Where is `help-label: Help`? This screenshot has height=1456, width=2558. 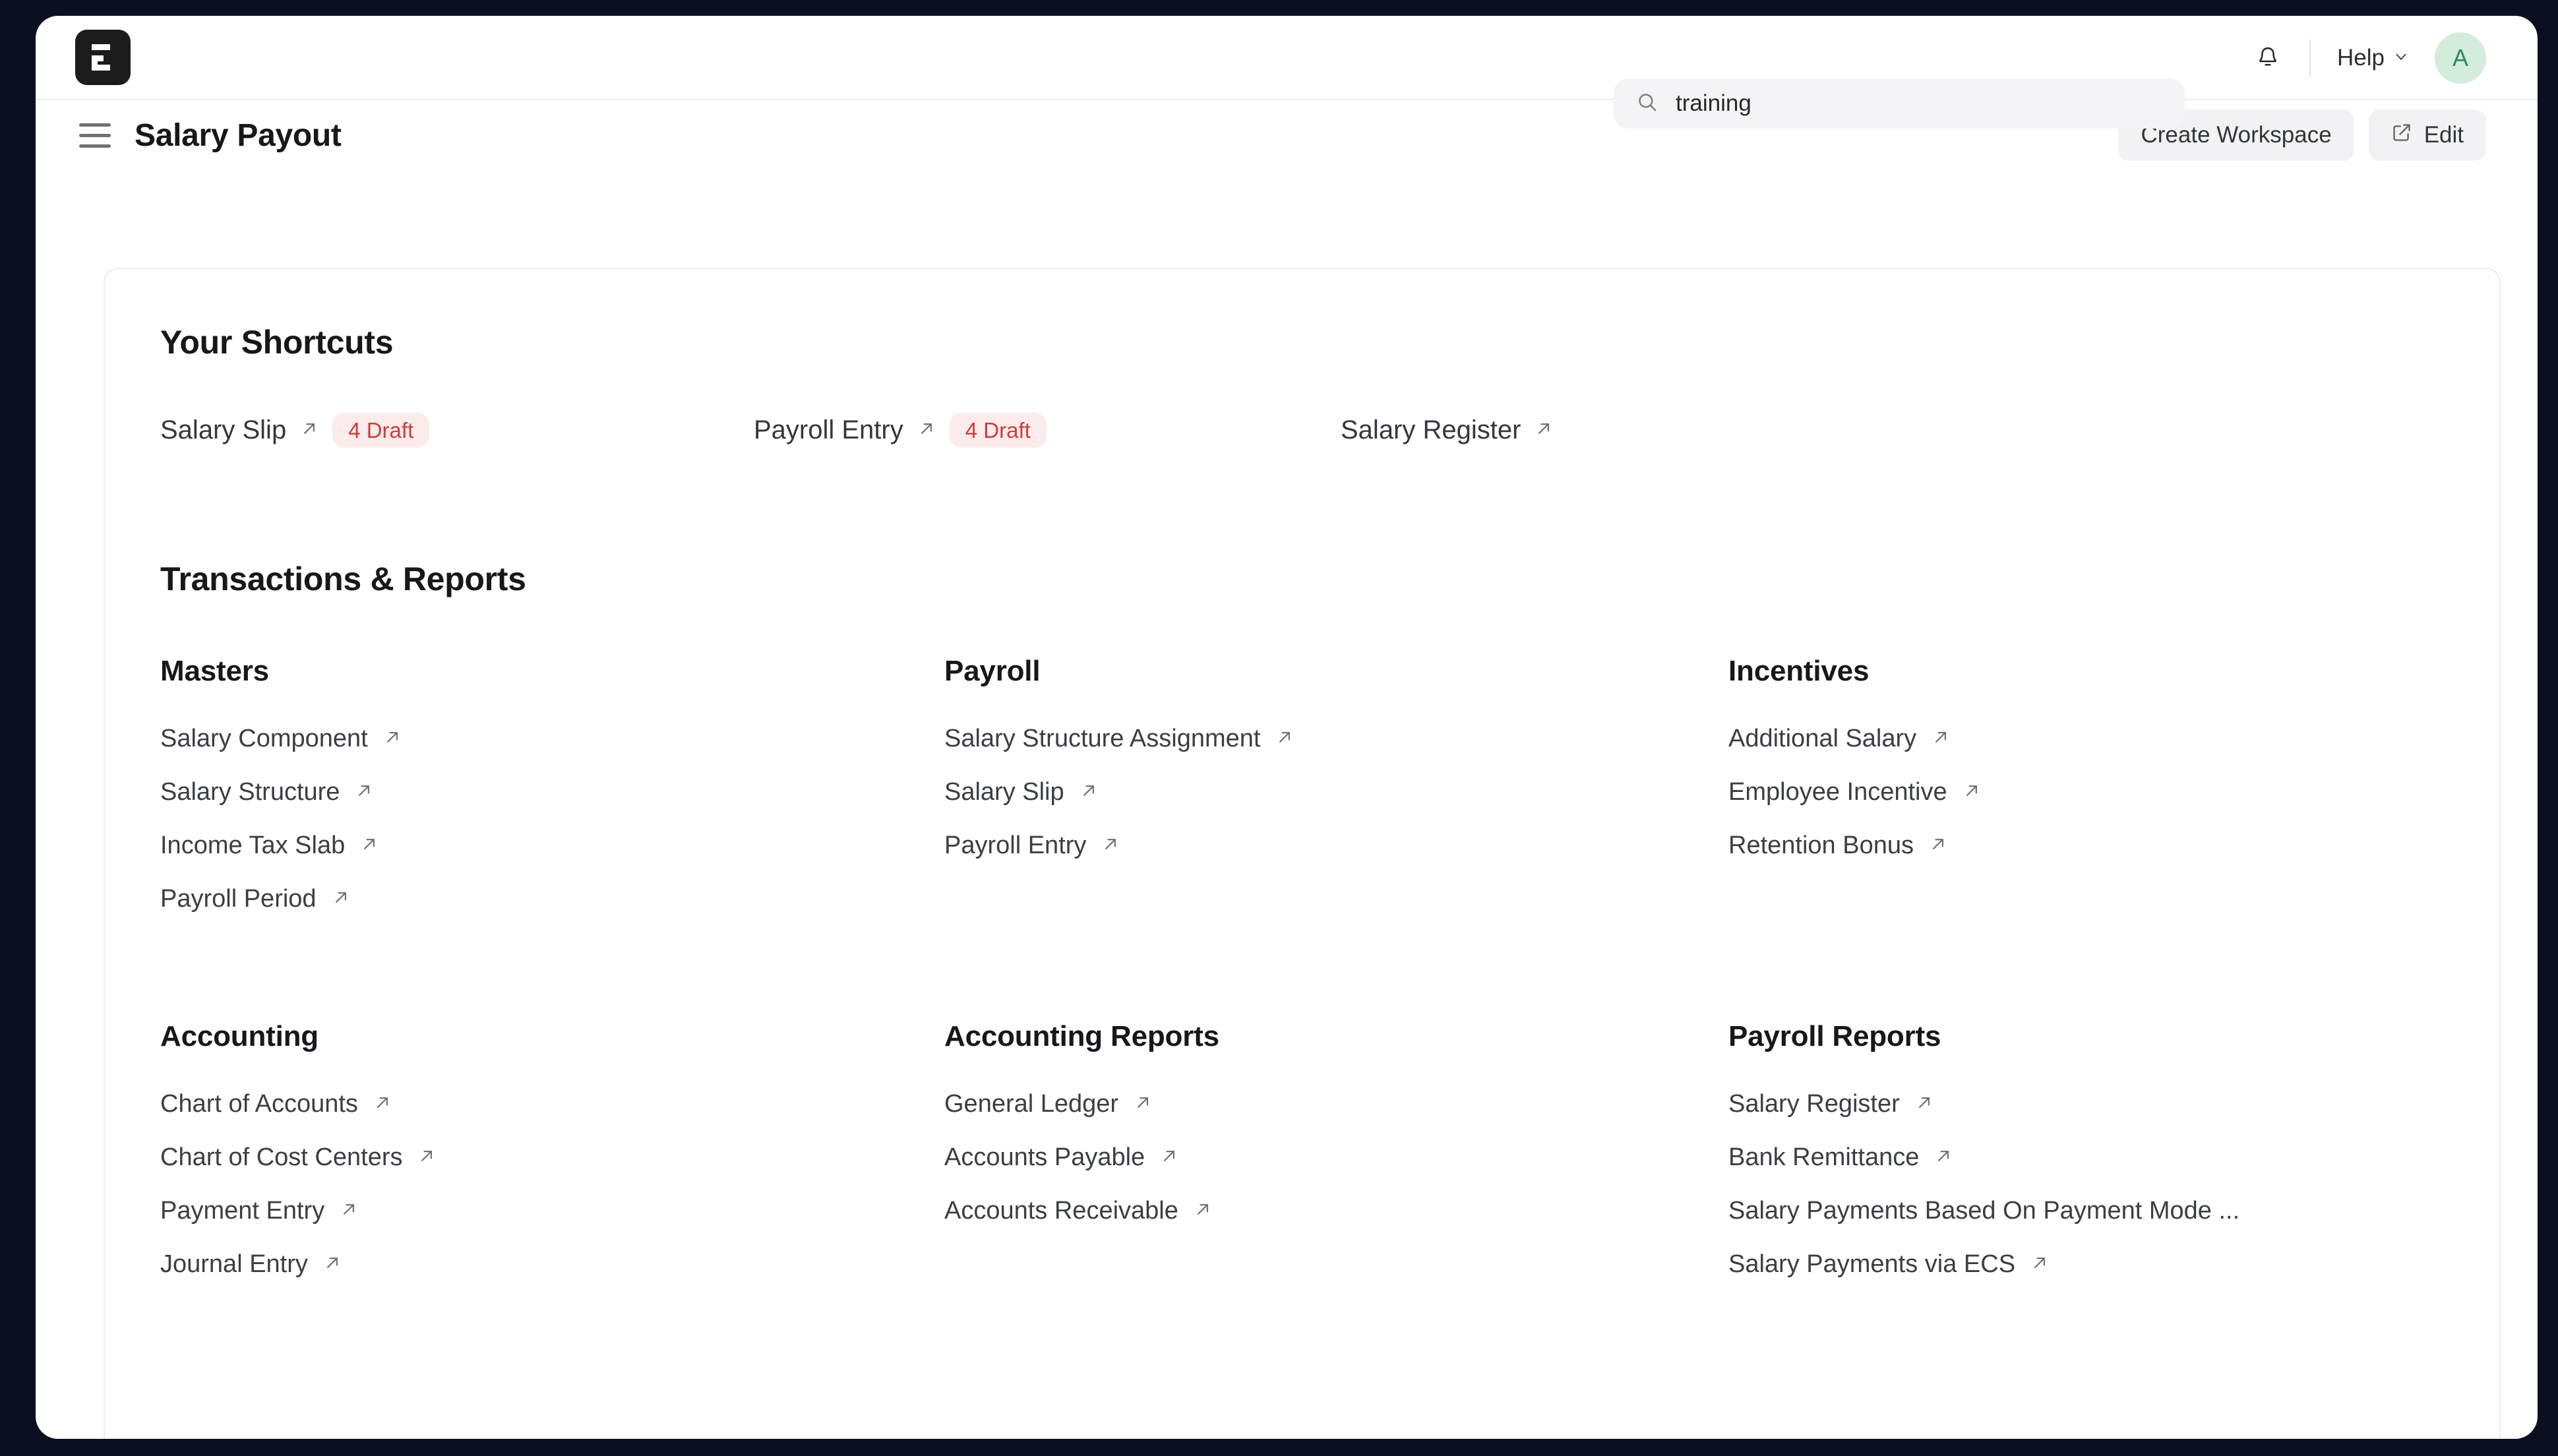
help-label: Help is located at coordinates (2361, 58).